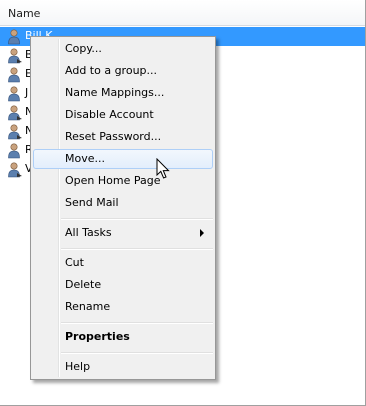 The width and height of the screenshot is (366, 406). What do you see at coordinates (109, 114) in the screenshot?
I see `menu-item-label: Disable Account` at bounding box center [109, 114].